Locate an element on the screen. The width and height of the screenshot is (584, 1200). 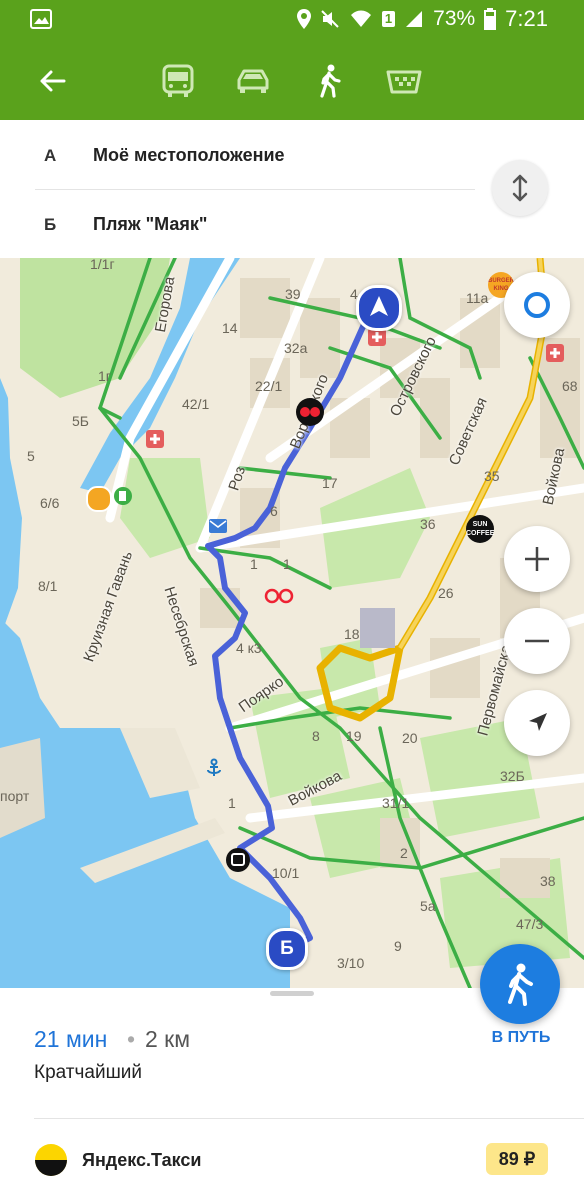
taxi-service-name: Яндекс.Такси is located at coordinates (141, 1160).